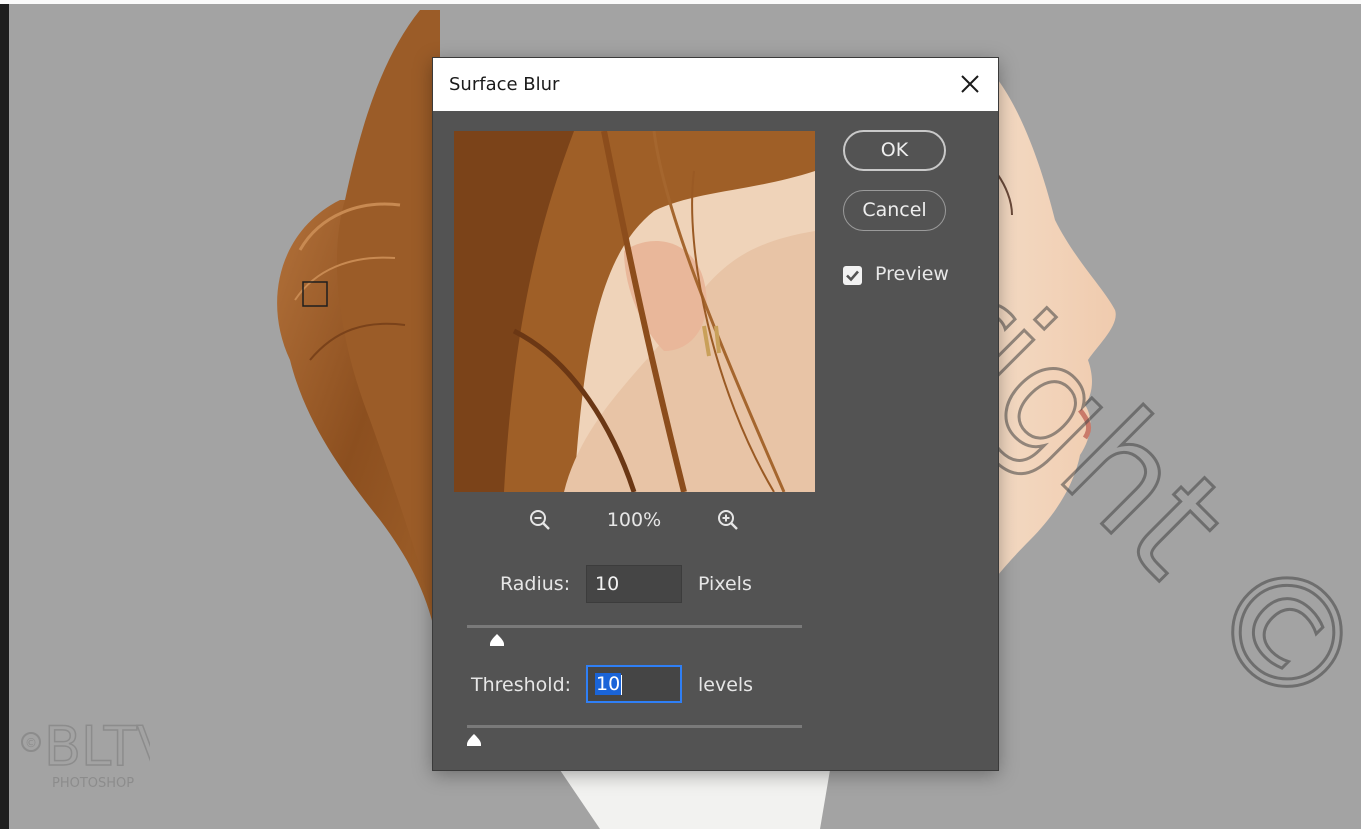  What do you see at coordinates (634, 726) in the screenshot?
I see `threshold-slider-track` at bounding box center [634, 726].